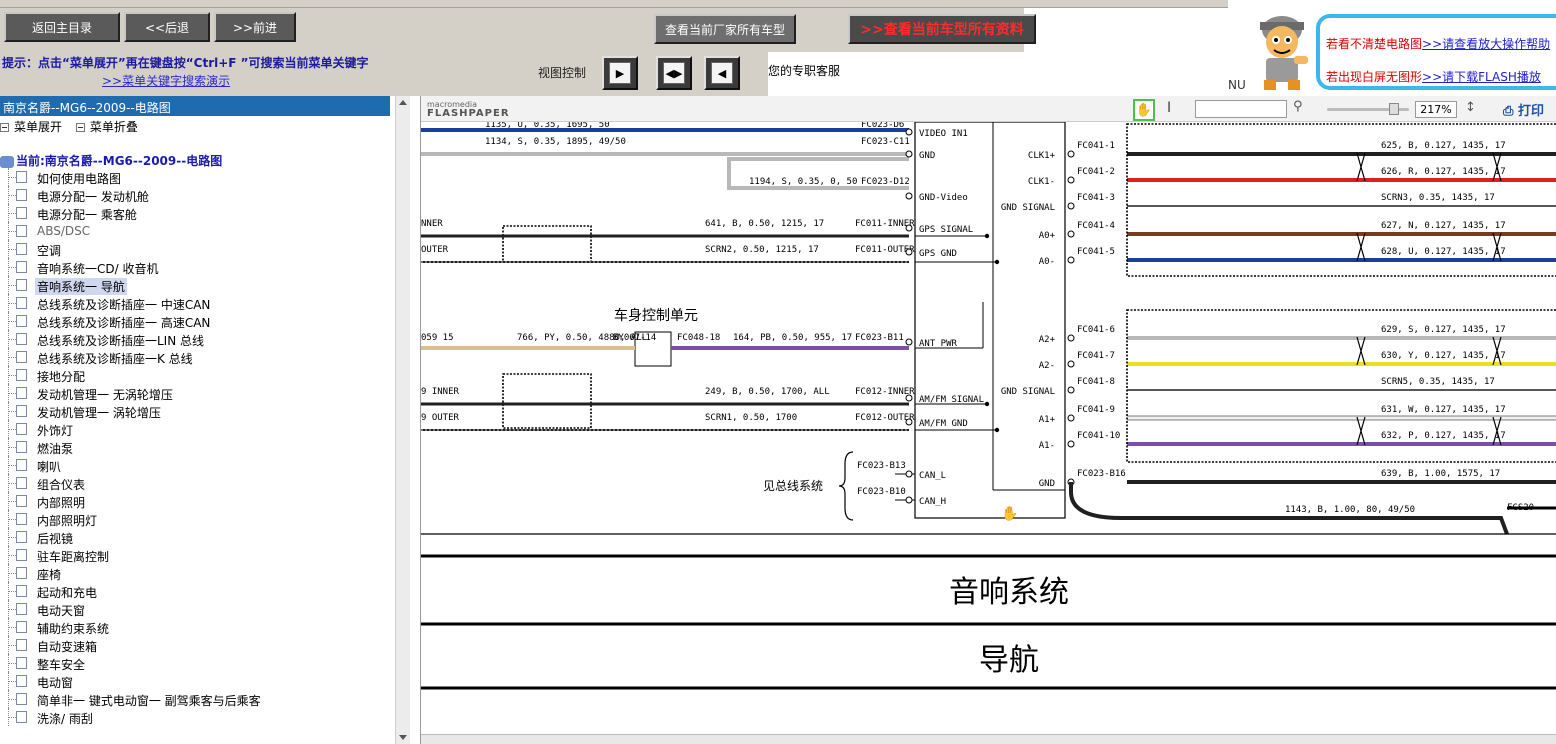  What do you see at coordinates (562, 73) in the screenshot?
I see `view-control-label: 视图控制` at bounding box center [562, 73].